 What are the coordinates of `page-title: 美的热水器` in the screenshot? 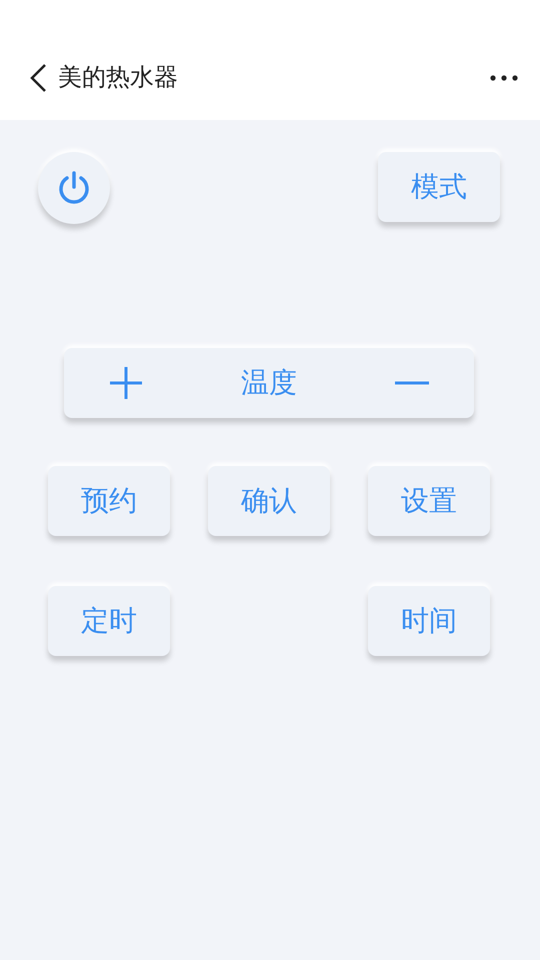 It's located at (118, 78).